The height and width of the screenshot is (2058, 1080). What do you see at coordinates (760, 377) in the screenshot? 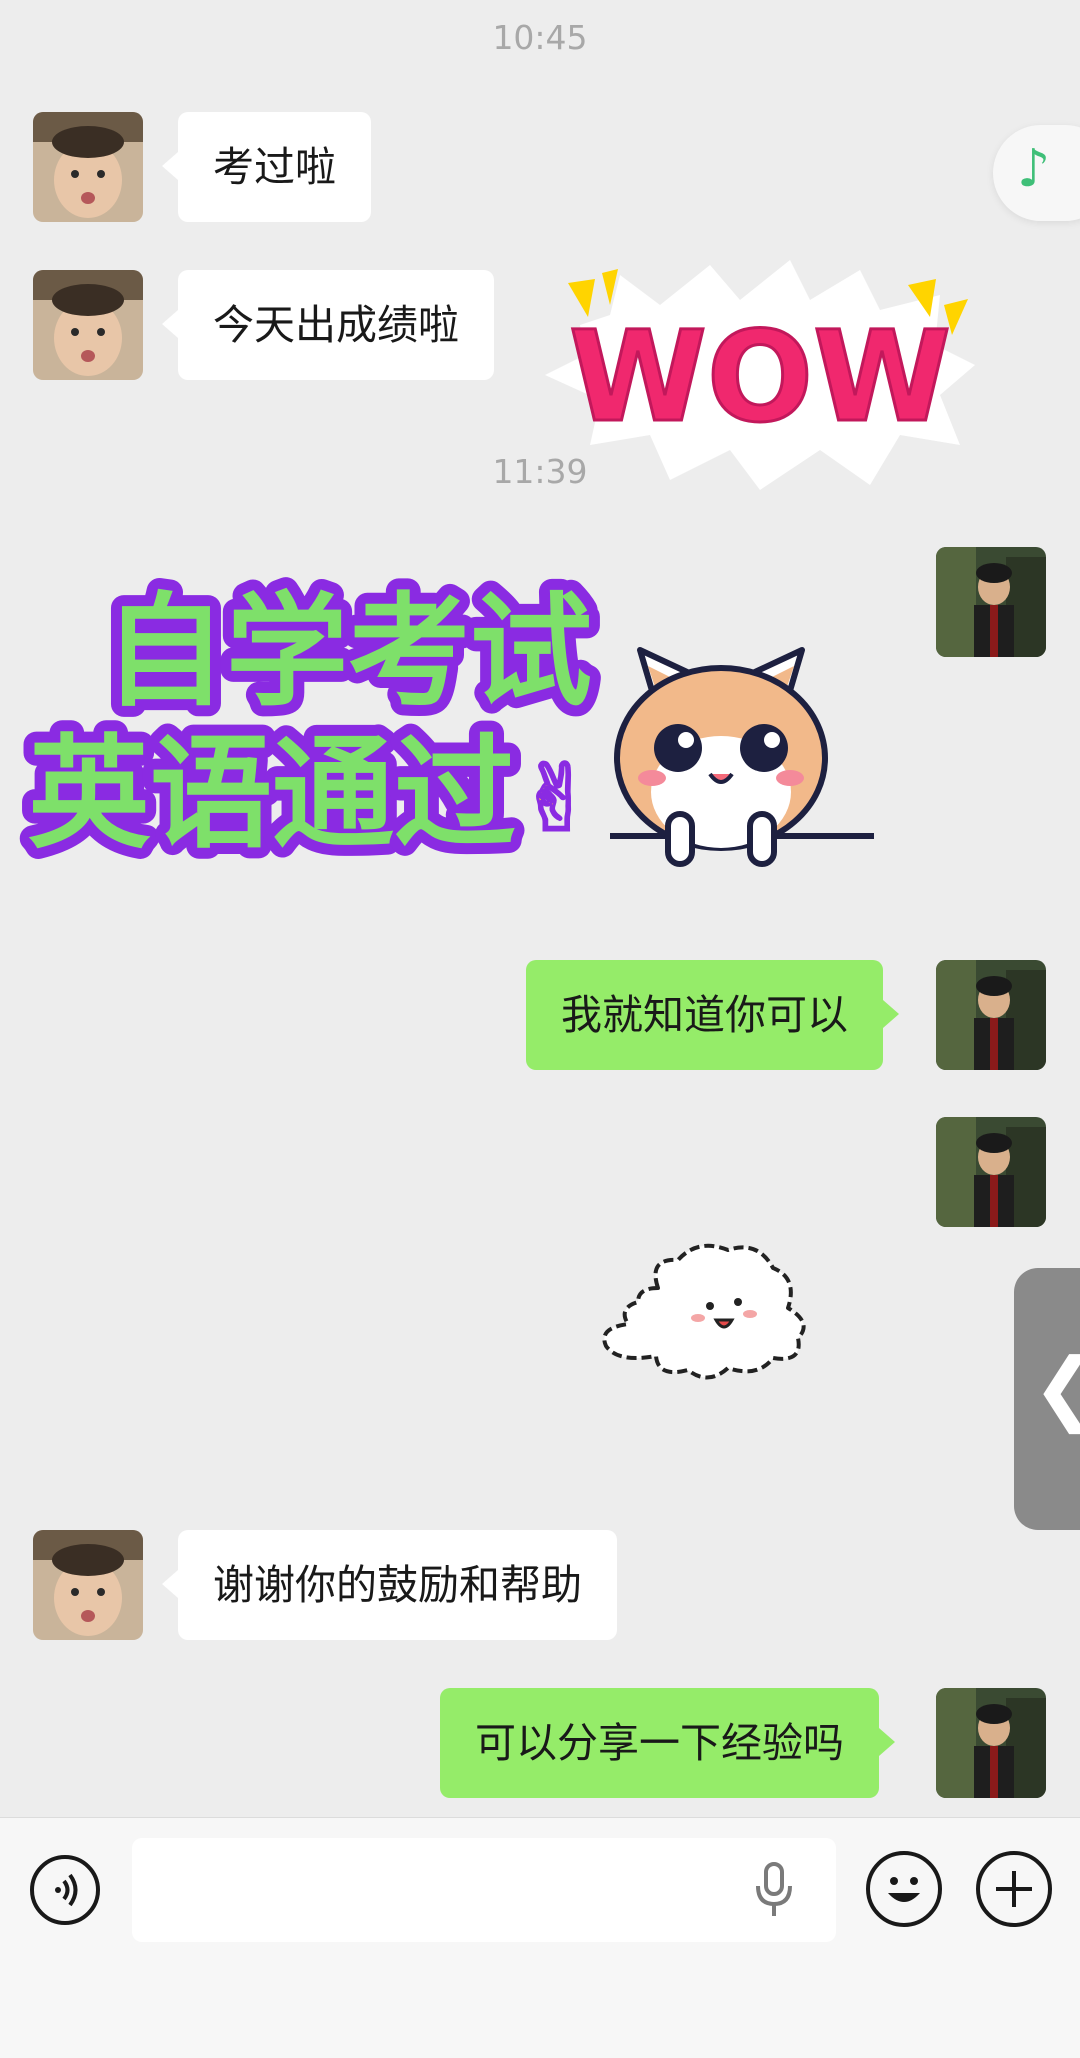
I see `wow-text: WOW` at bounding box center [760, 377].